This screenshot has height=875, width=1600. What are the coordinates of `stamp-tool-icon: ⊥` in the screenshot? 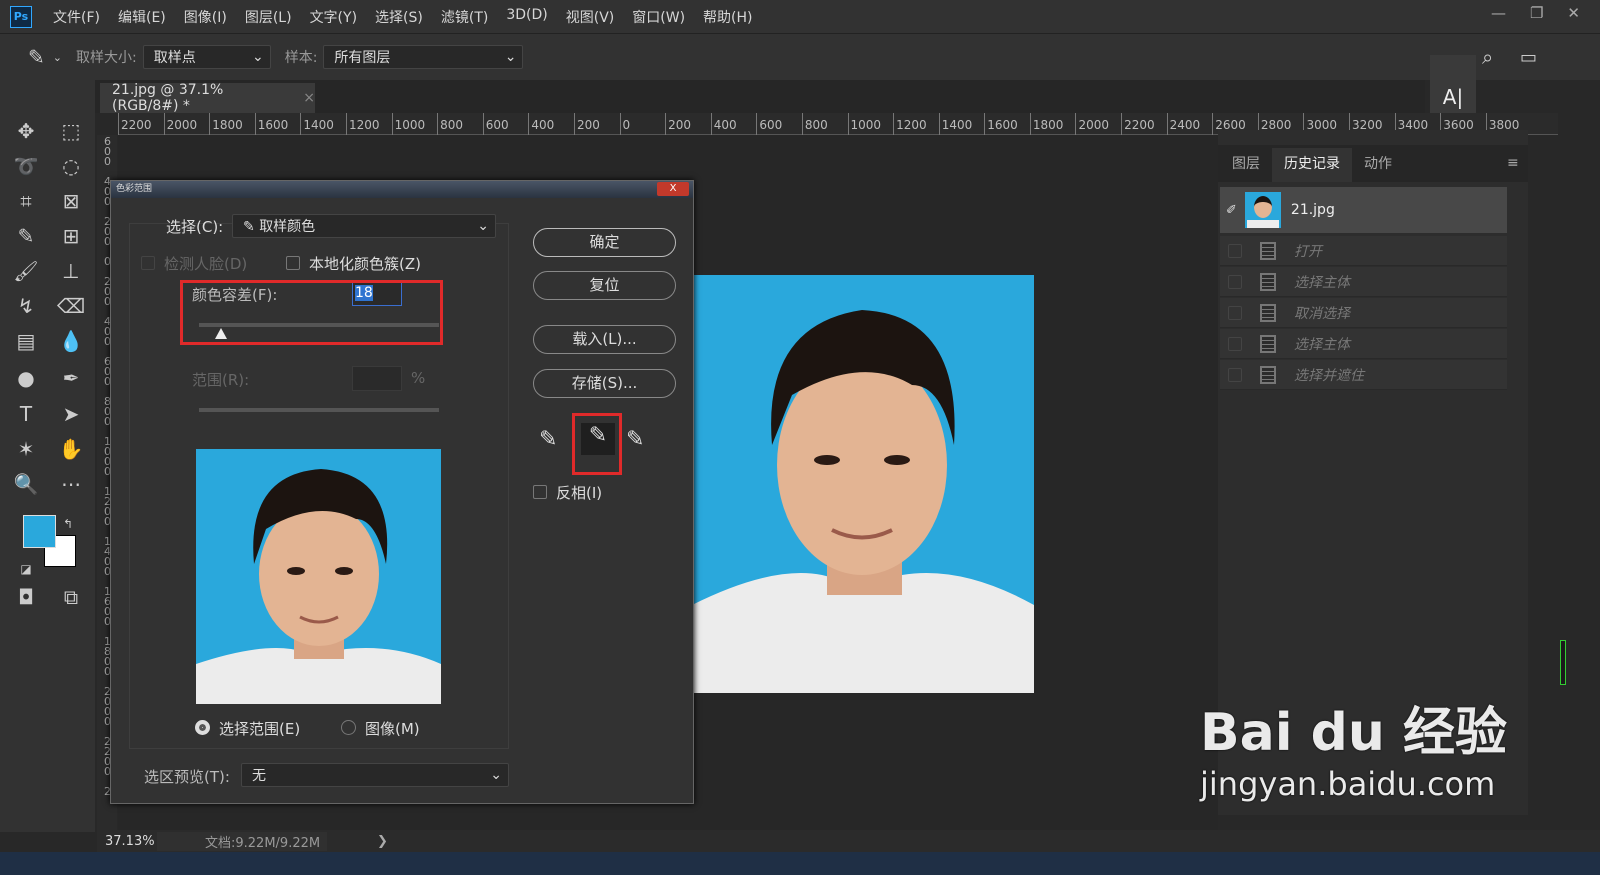 It's located at (71, 271).